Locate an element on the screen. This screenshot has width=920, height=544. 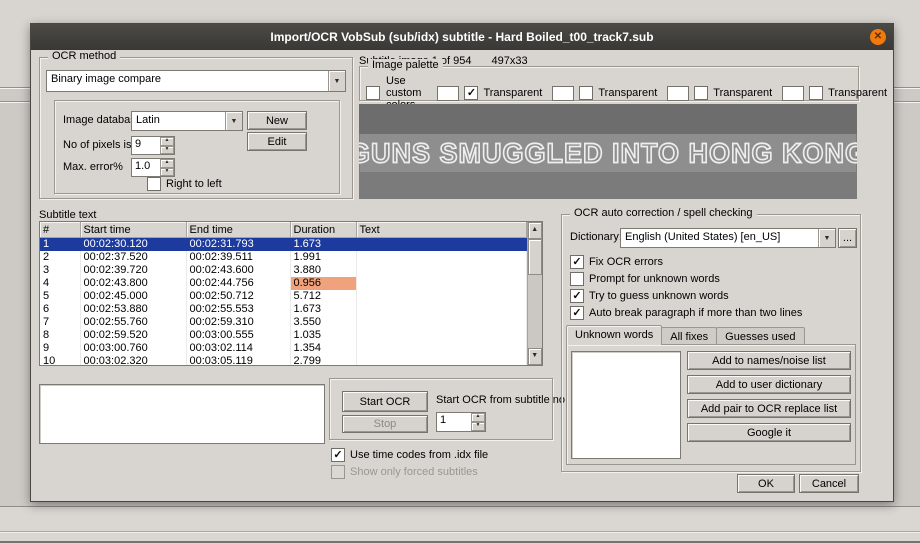
new-button: New is located at coordinates (277, 120).